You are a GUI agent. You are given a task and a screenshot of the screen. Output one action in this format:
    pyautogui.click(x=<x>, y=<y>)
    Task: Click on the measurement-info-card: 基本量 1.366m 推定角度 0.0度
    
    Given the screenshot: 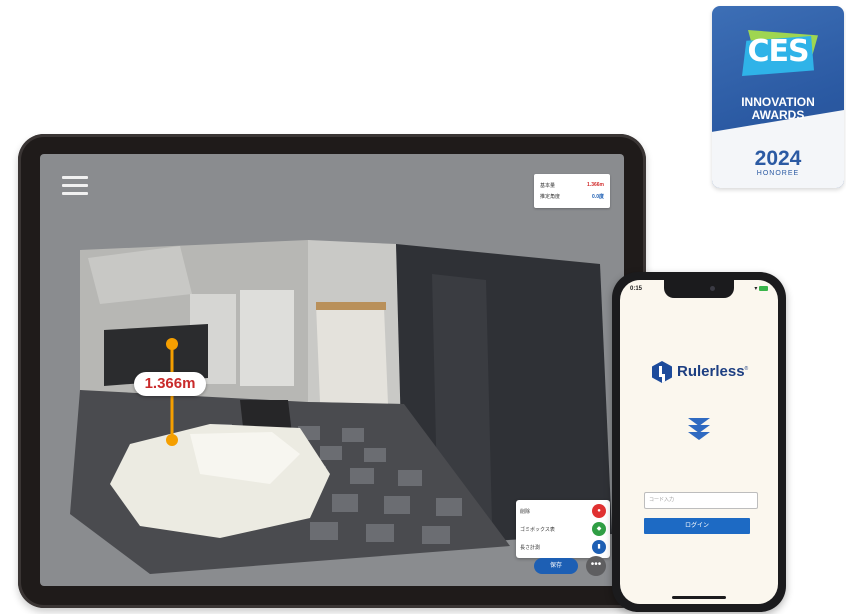 What is the action you would take?
    pyautogui.click(x=572, y=191)
    